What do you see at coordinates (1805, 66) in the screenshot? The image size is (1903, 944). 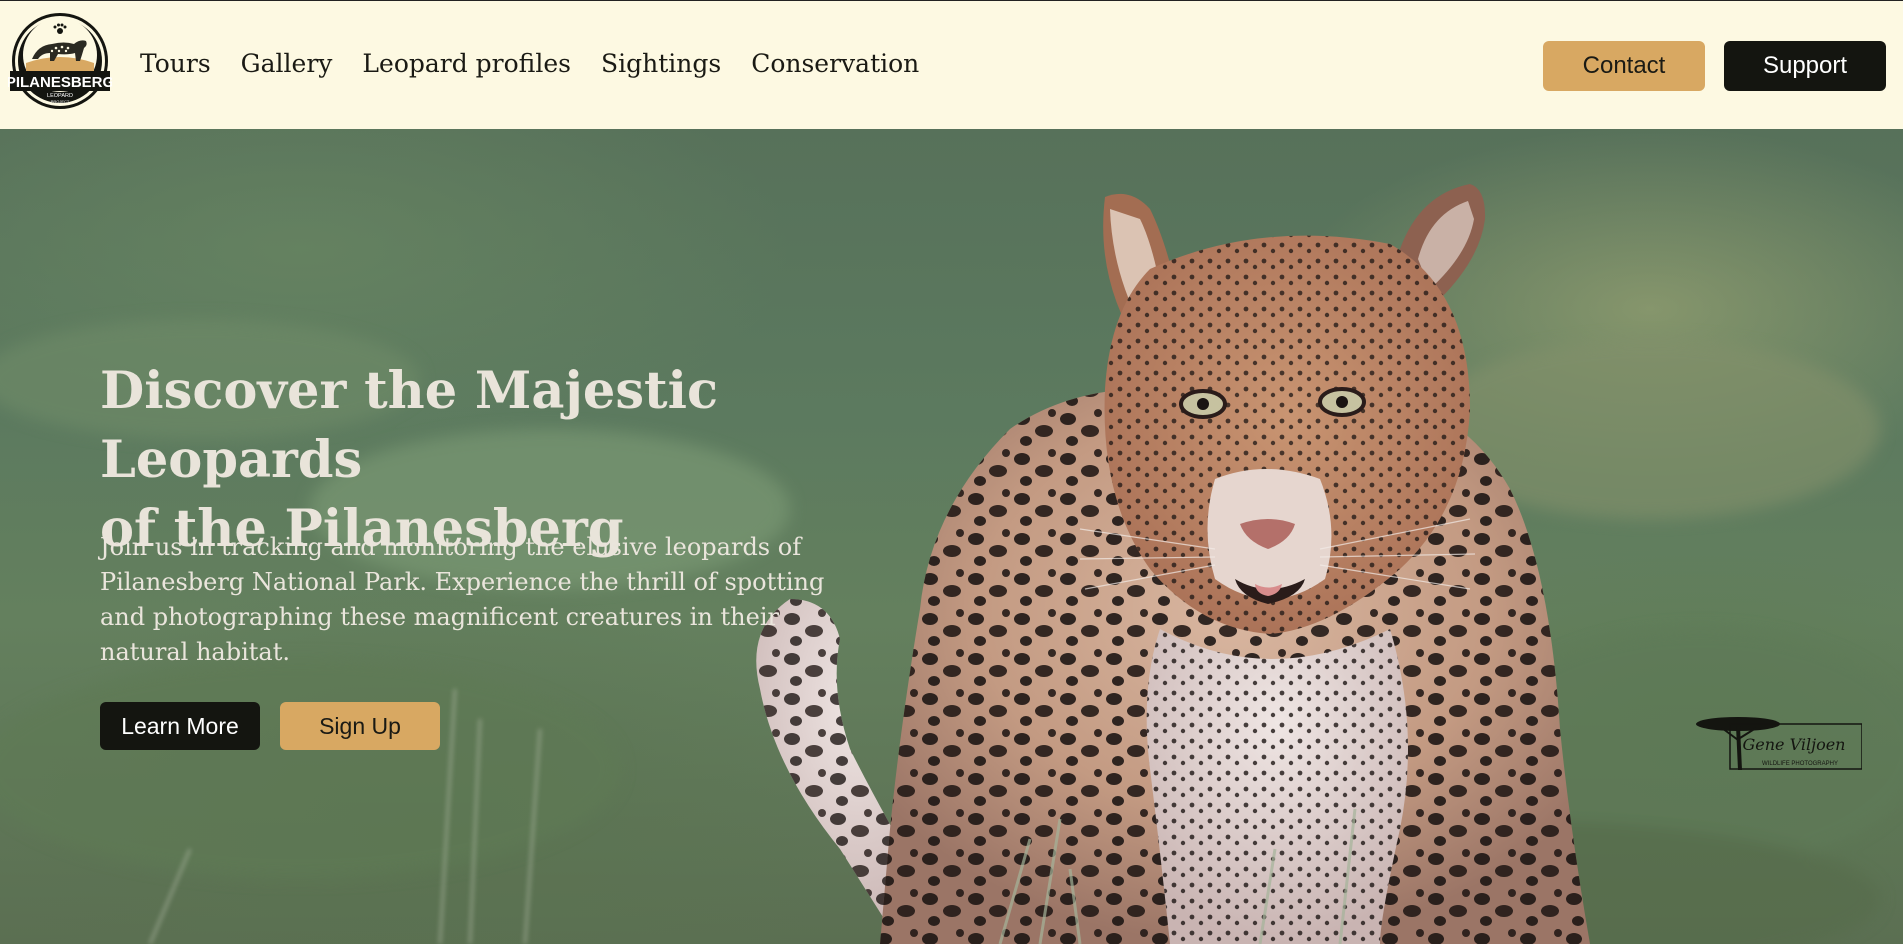 I see `support-button: Support` at bounding box center [1805, 66].